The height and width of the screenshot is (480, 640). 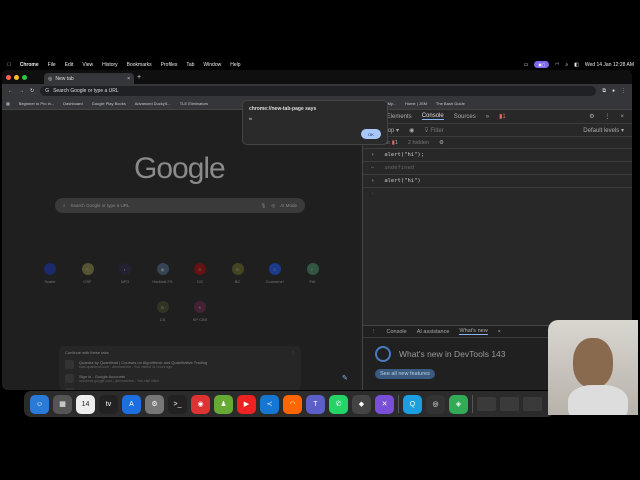 What do you see at coordinates (566, 65) in the screenshot?
I see `search-icon: ⌕` at bounding box center [566, 65].